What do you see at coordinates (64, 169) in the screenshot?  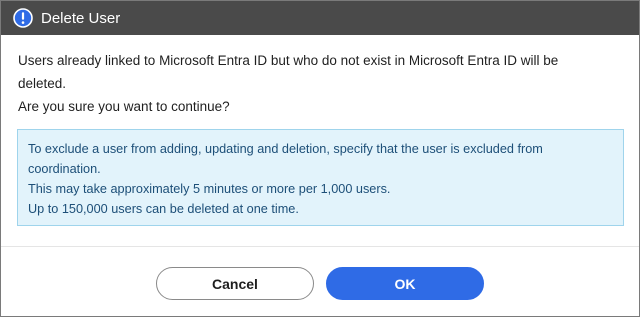 I see `info-line: coordination.` at bounding box center [64, 169].